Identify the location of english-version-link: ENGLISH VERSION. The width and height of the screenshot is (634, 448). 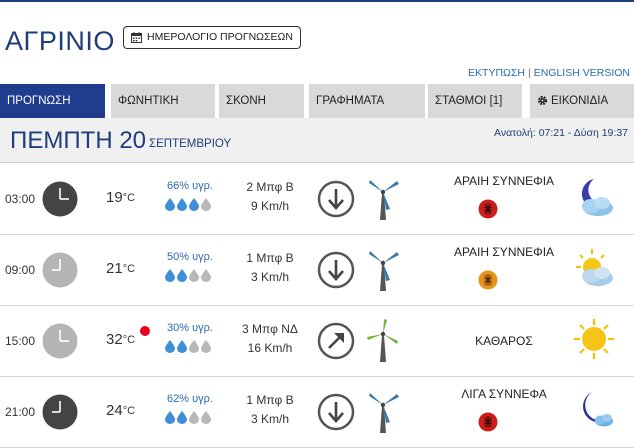
(582, 73).